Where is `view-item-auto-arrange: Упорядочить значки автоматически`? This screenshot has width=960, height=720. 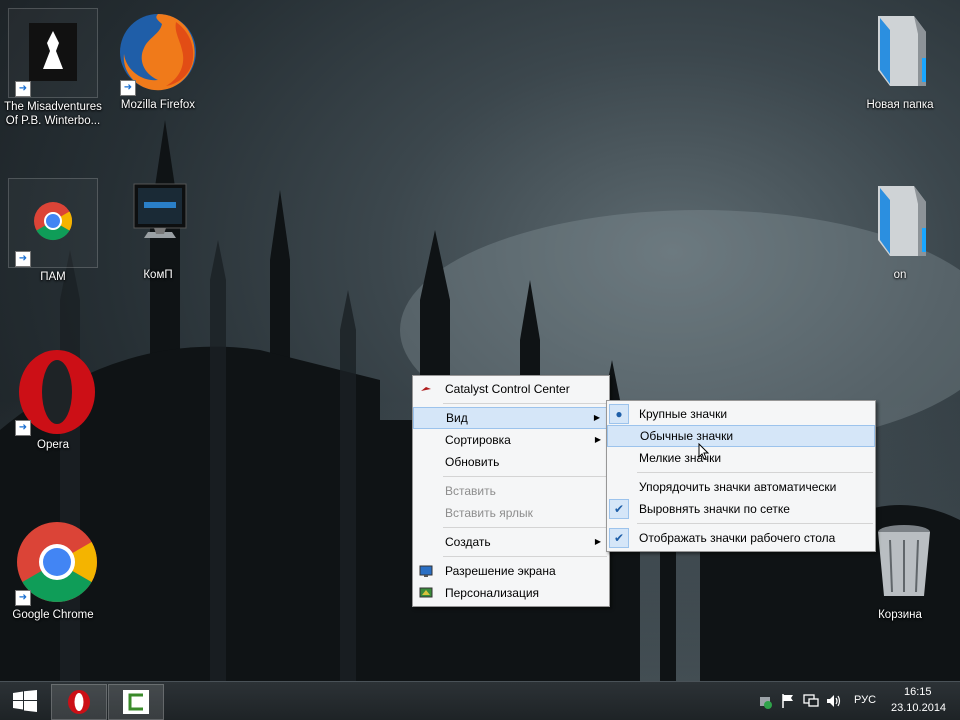 view-item-auto-arrange: Упорядочить значки автоматически is located at coordinates (741, 487).